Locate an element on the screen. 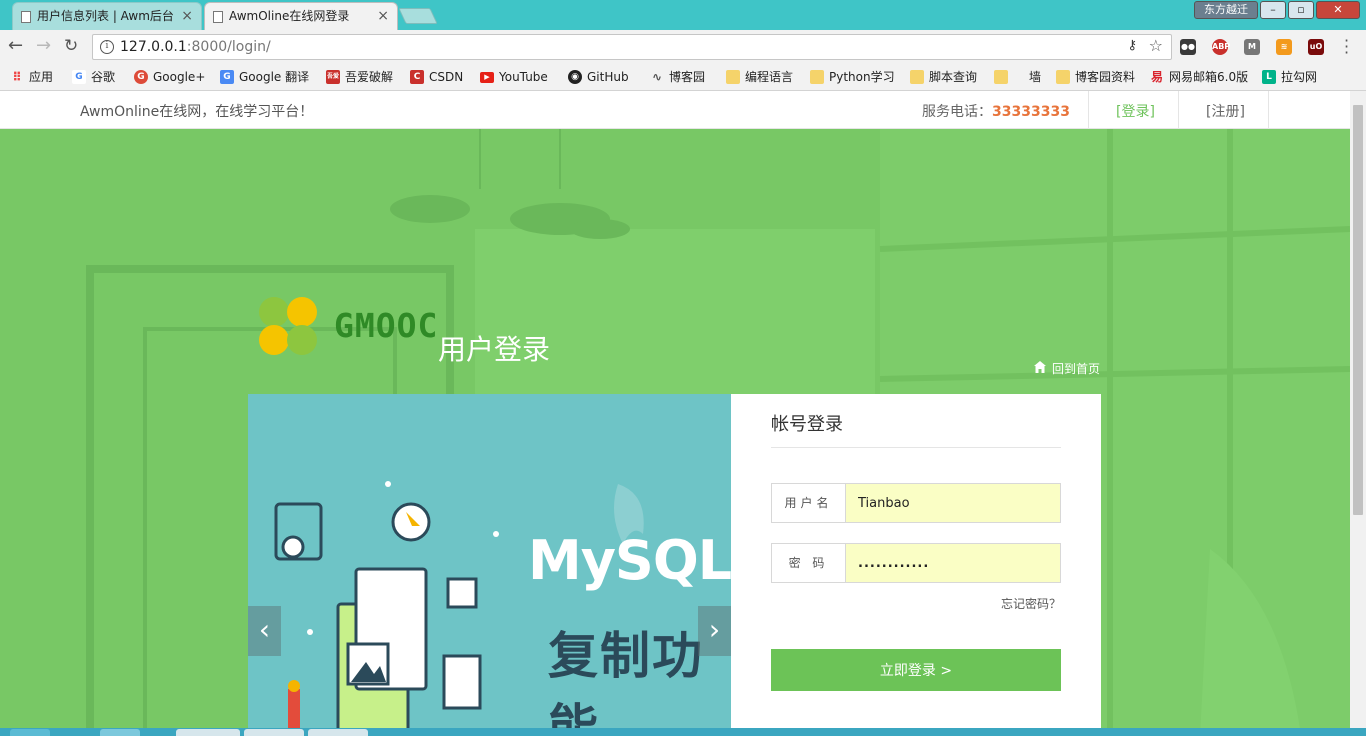  bookmark-github: ◉ GitHub is located at coordinates (598, 77).